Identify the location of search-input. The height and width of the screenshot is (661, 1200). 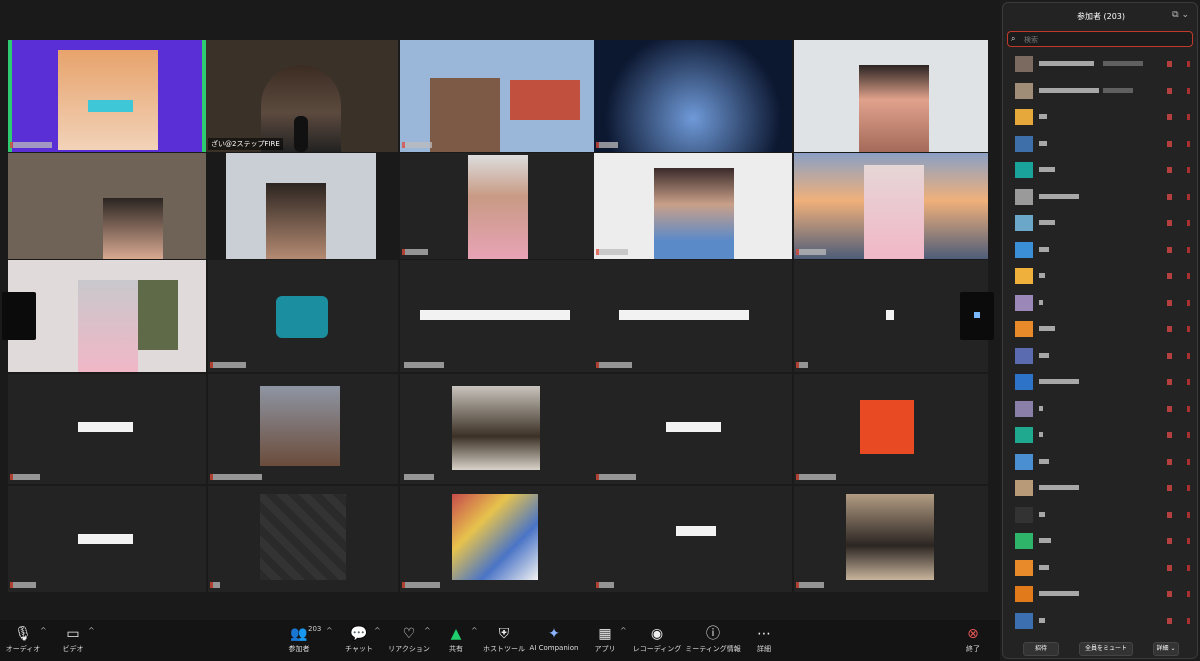
(1106, 40).